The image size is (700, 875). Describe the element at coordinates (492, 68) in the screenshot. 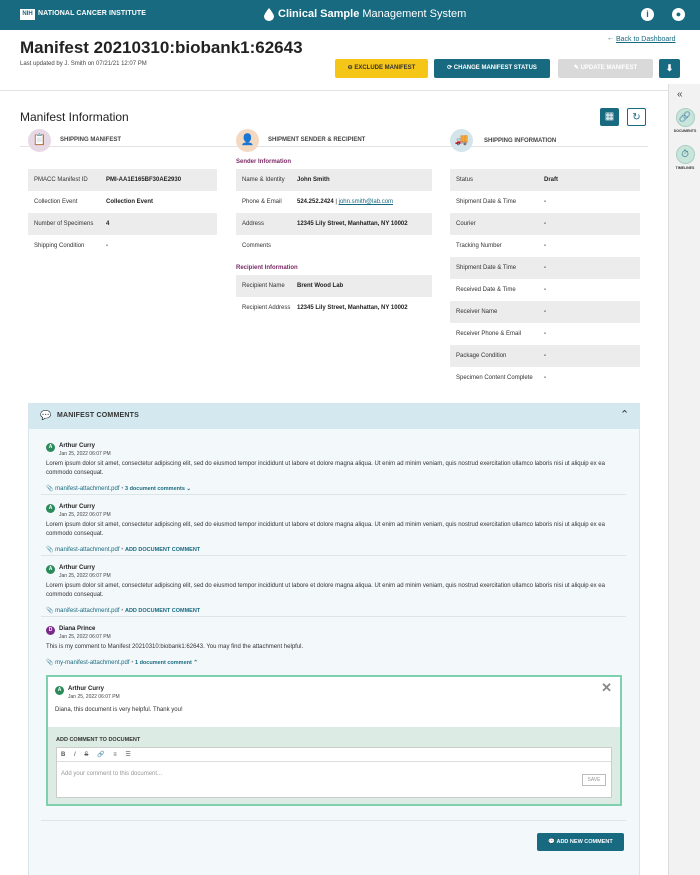

I see `change-manifest-status-button: ⟳ CHANGE MANIFEST STATUS` at that location.